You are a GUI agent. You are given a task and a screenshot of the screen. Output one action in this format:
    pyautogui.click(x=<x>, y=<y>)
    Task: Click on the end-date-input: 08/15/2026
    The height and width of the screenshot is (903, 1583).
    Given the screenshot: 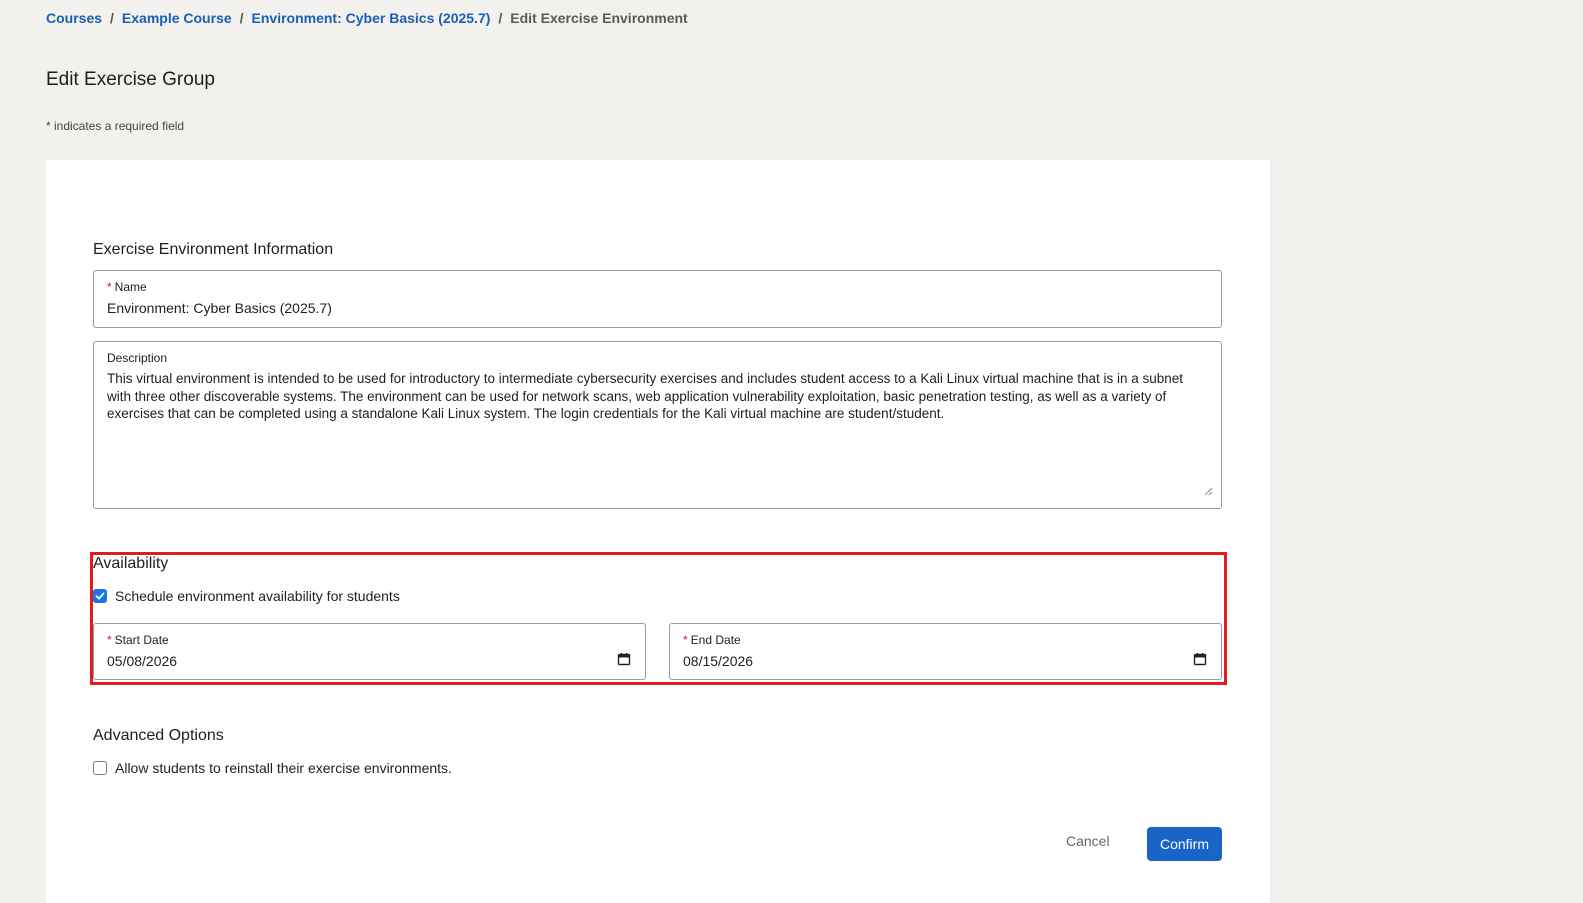 What is the action you would take?
    pyautogui.click(x=718, y=661)
    